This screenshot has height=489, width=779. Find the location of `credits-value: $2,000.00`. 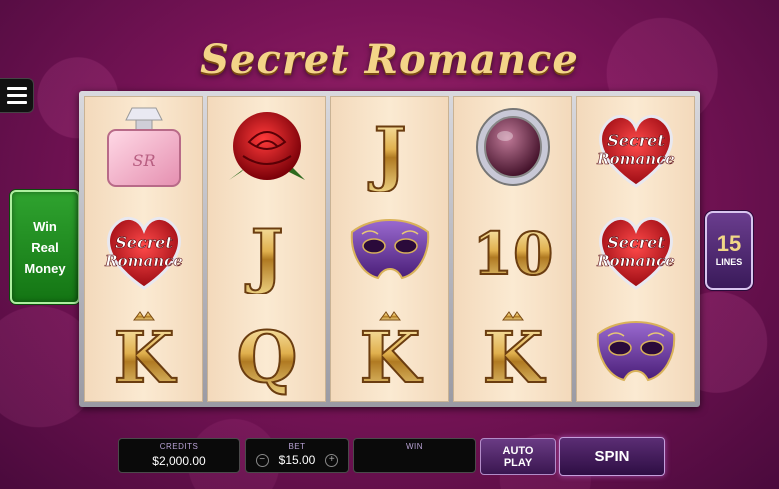

credits-value: $2,000.00 is located at coordinates (179, 461).